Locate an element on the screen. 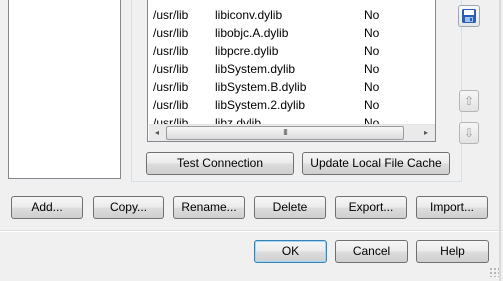  disk-icon is located at coordinates (469, 16).